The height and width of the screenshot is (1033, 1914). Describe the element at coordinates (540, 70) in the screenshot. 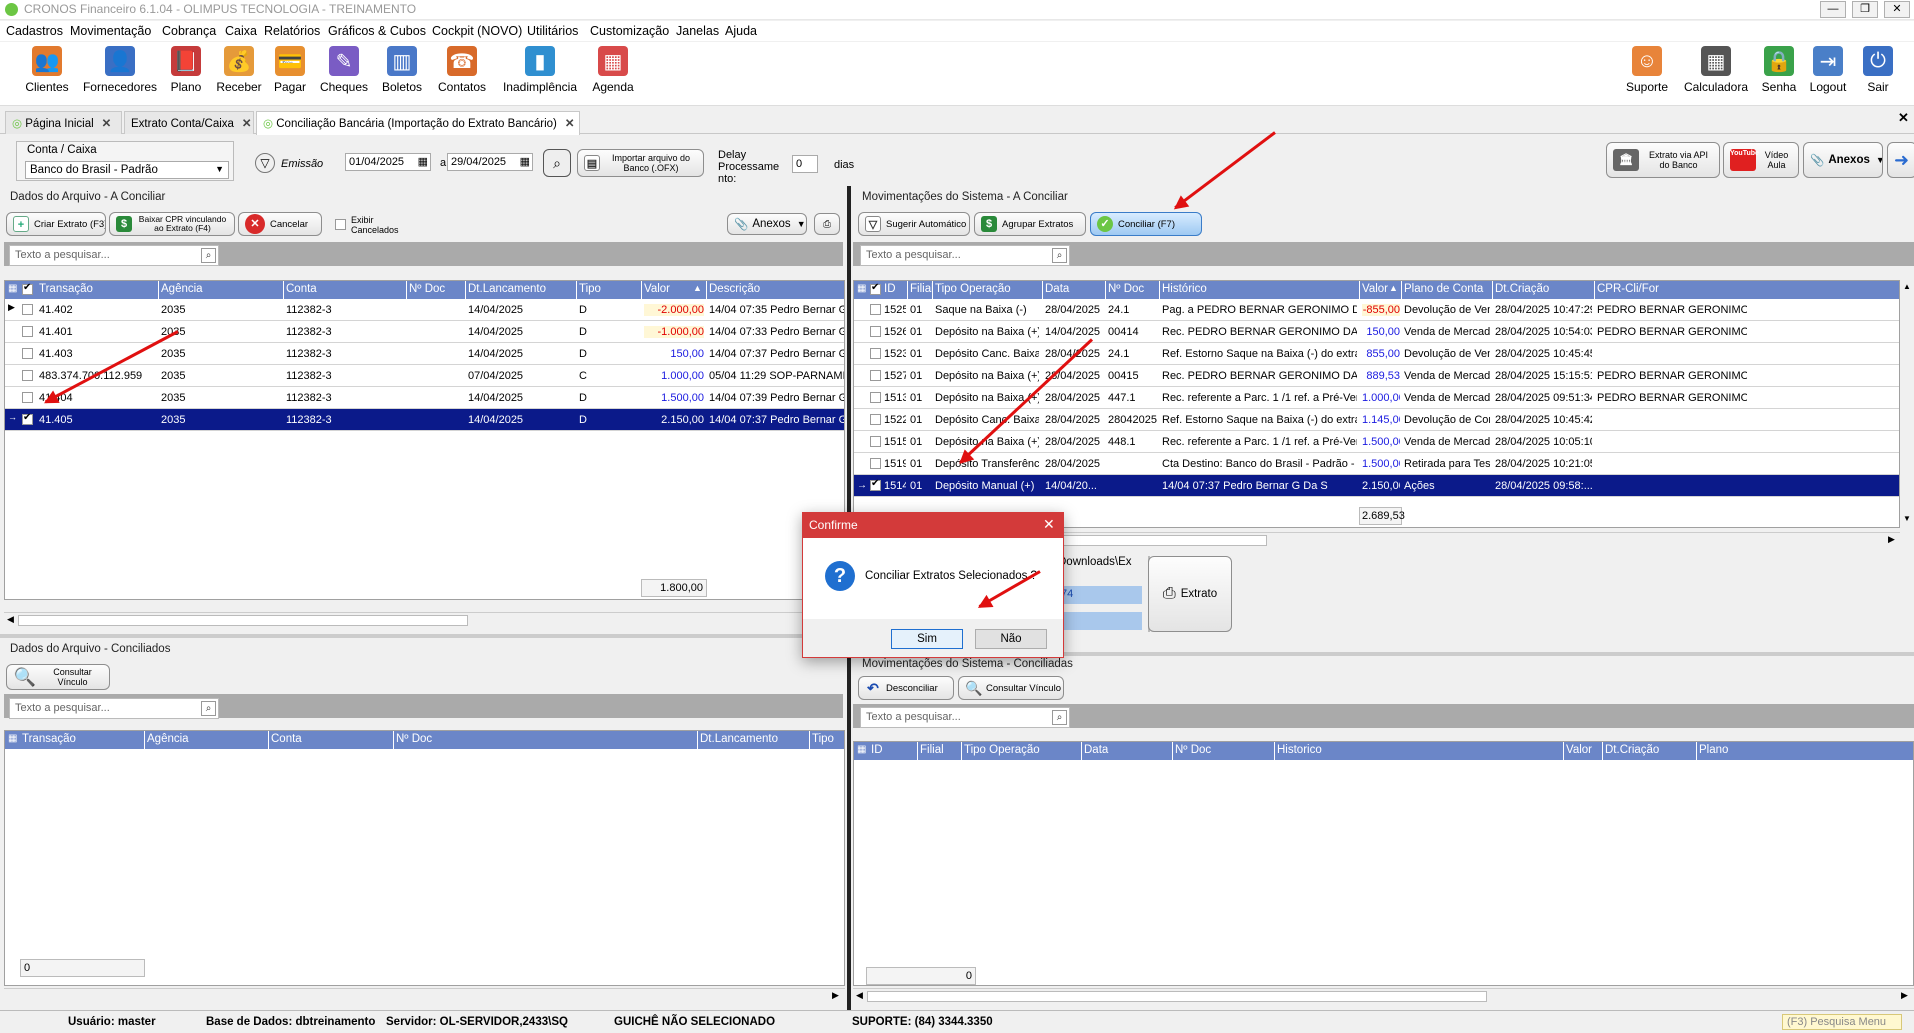

I see `inadimplencia-button: ▮ Inadimplência` at that location.